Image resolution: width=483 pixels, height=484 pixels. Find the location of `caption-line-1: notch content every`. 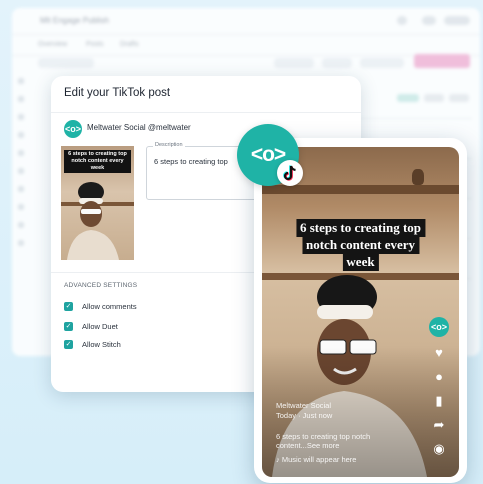

caption-line-1: notch content every is located at coordinates (360, 245).